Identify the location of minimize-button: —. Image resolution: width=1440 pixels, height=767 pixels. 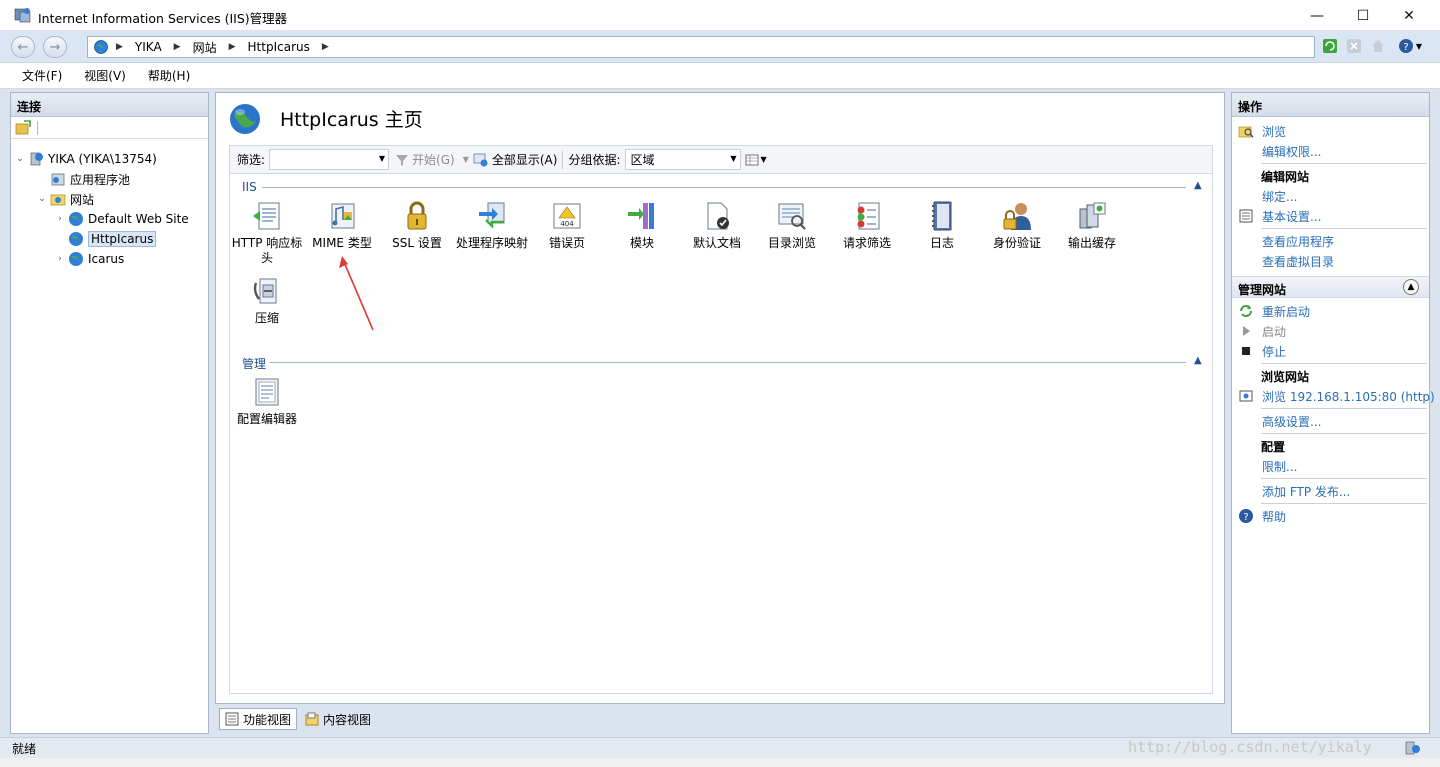
(1317, 15).